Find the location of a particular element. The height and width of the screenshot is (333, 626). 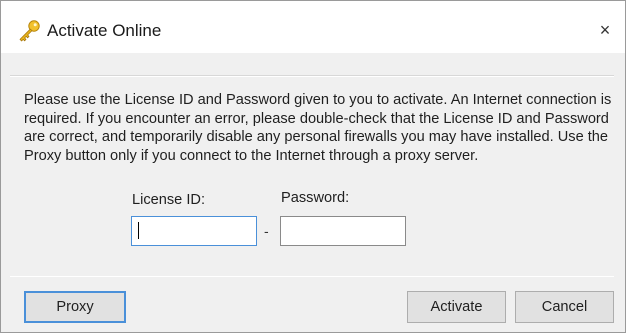

close-icon: × is located at coordinates (605, 29).